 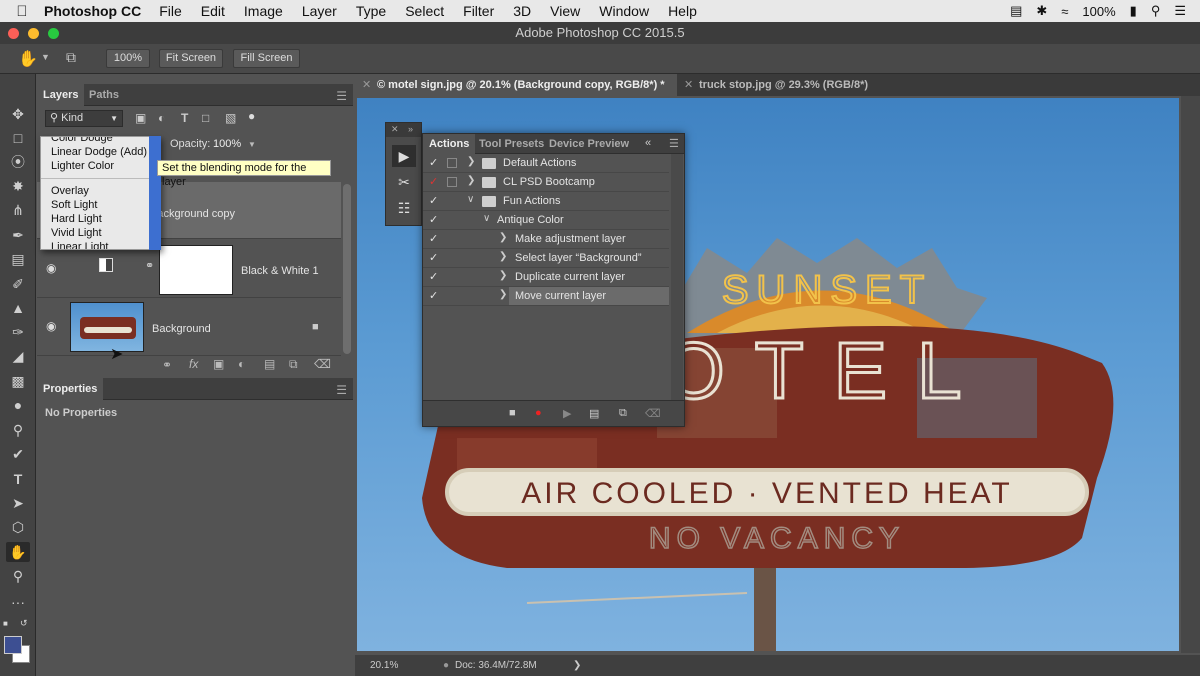 What do you see at coordinates (546, 258) in the screenshot?
I see `action-step-row: ✓ ❯ Select layer “Background”` at bounding box center [546, 258].